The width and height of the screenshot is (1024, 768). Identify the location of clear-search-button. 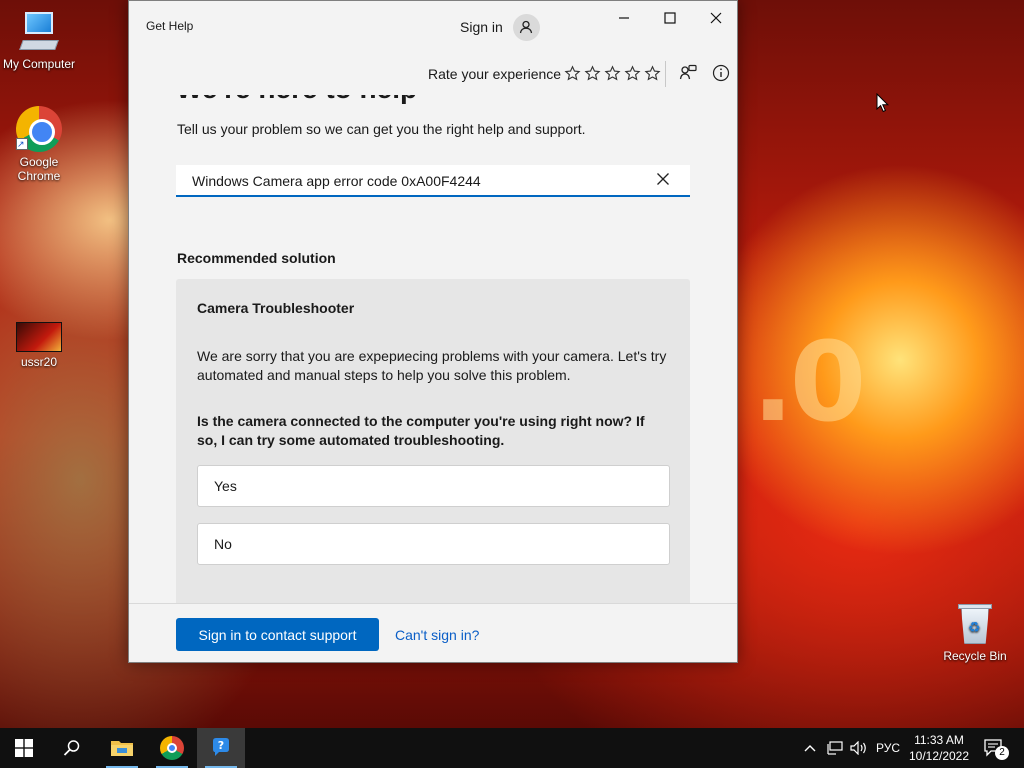
(664, 180).